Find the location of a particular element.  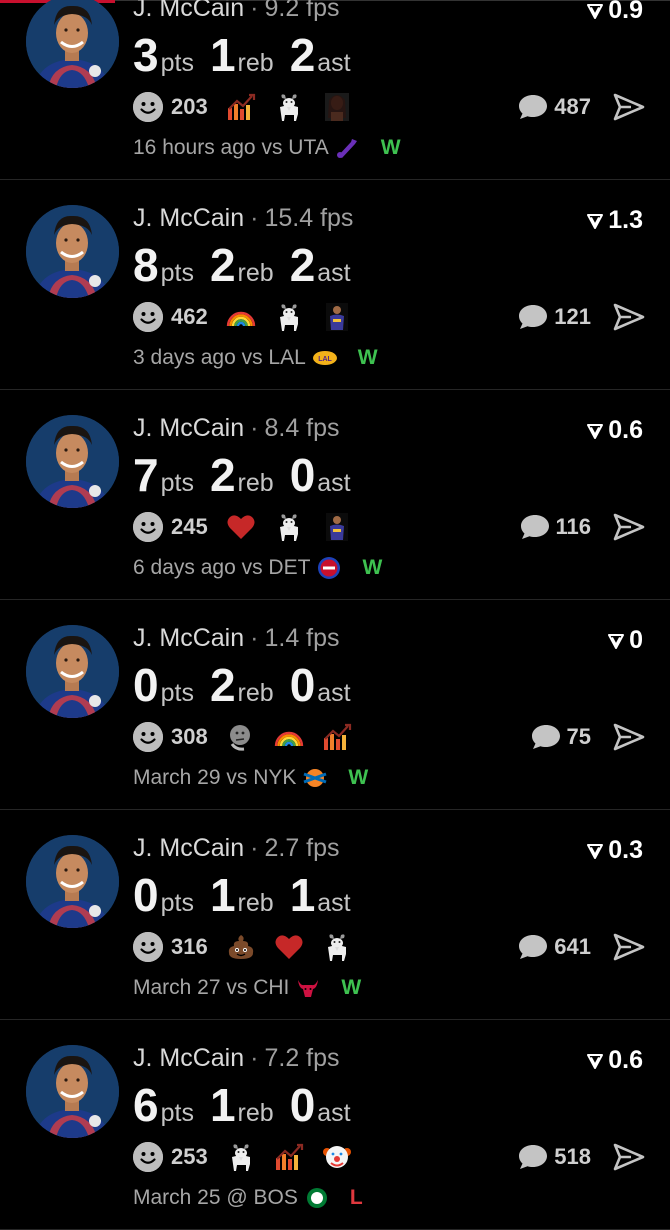

comments-button: 518 is located at coordinates (554, 1157).